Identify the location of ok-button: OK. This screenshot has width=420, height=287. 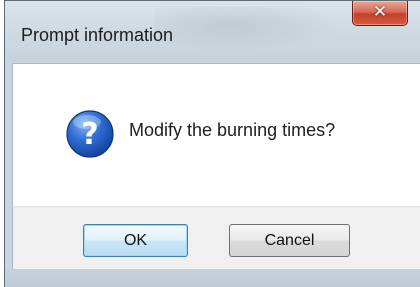
(135, 240).